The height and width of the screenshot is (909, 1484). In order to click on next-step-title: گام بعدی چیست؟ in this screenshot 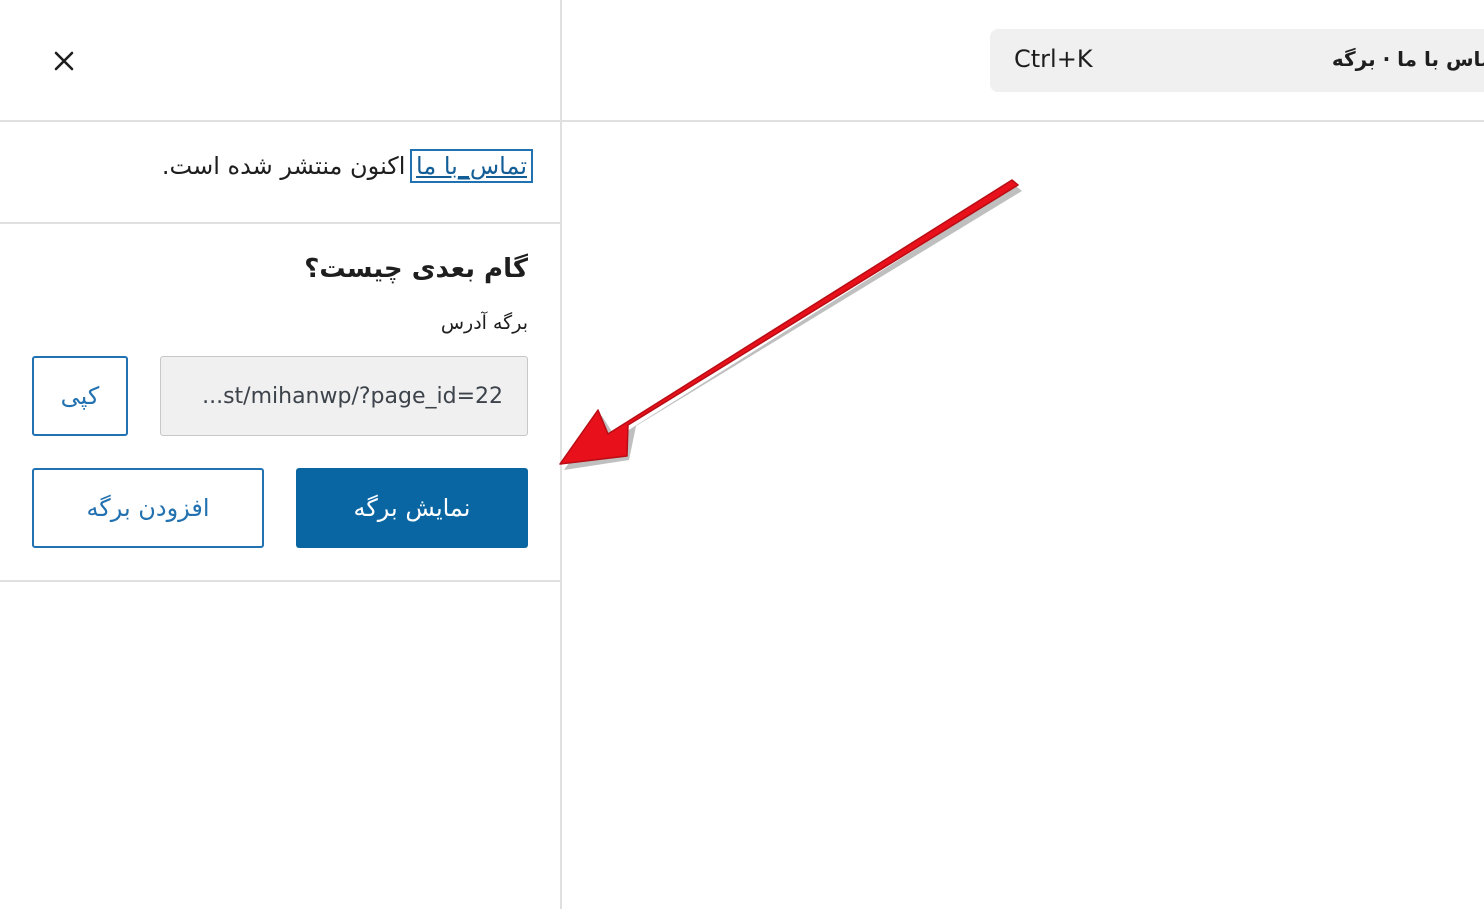, I will do `click(416, 269)`.